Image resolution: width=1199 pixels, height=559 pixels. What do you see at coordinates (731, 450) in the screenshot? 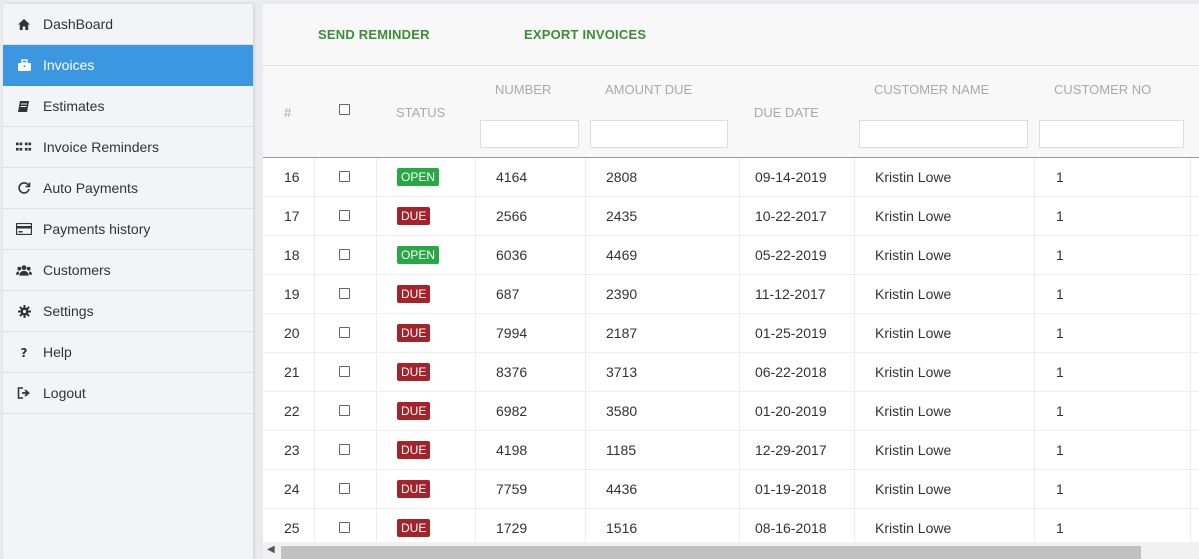
I see `table-row: 23 DUE 4198 1185 12-29-2017 Kristin Lowe 1` at bounding box center [731, 450].